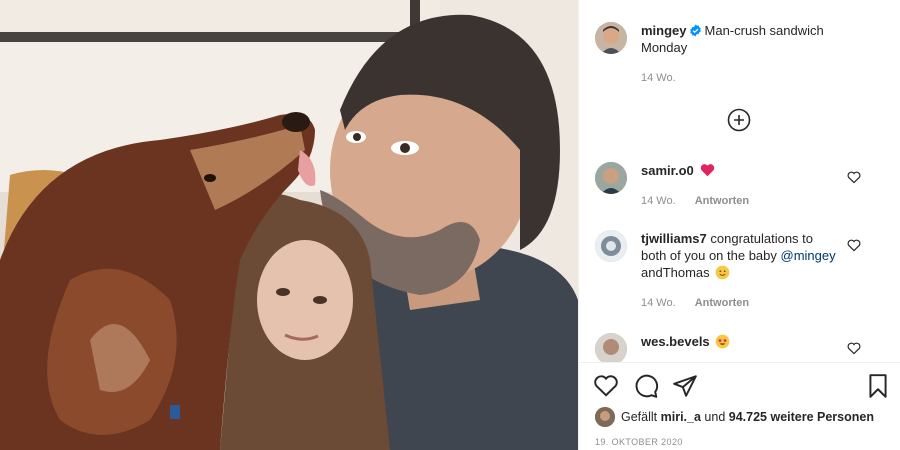  I want to click on verified-badge-icon, so click(695, 30).